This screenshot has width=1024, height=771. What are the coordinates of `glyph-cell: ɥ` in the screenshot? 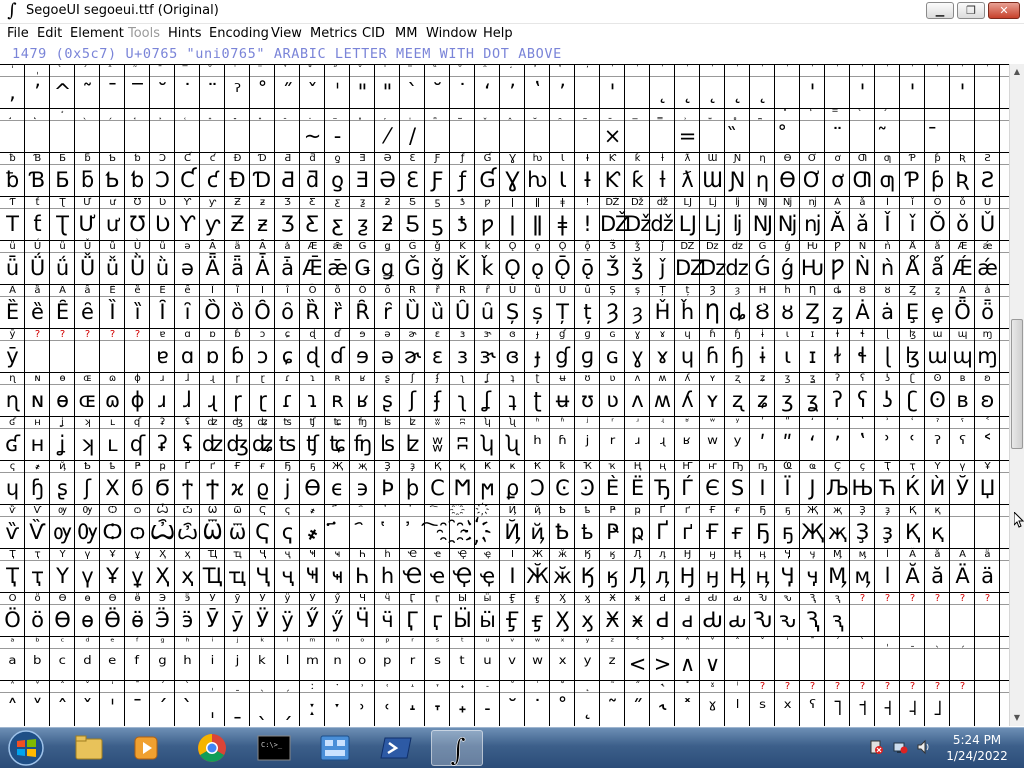 It's located at (687, 356).